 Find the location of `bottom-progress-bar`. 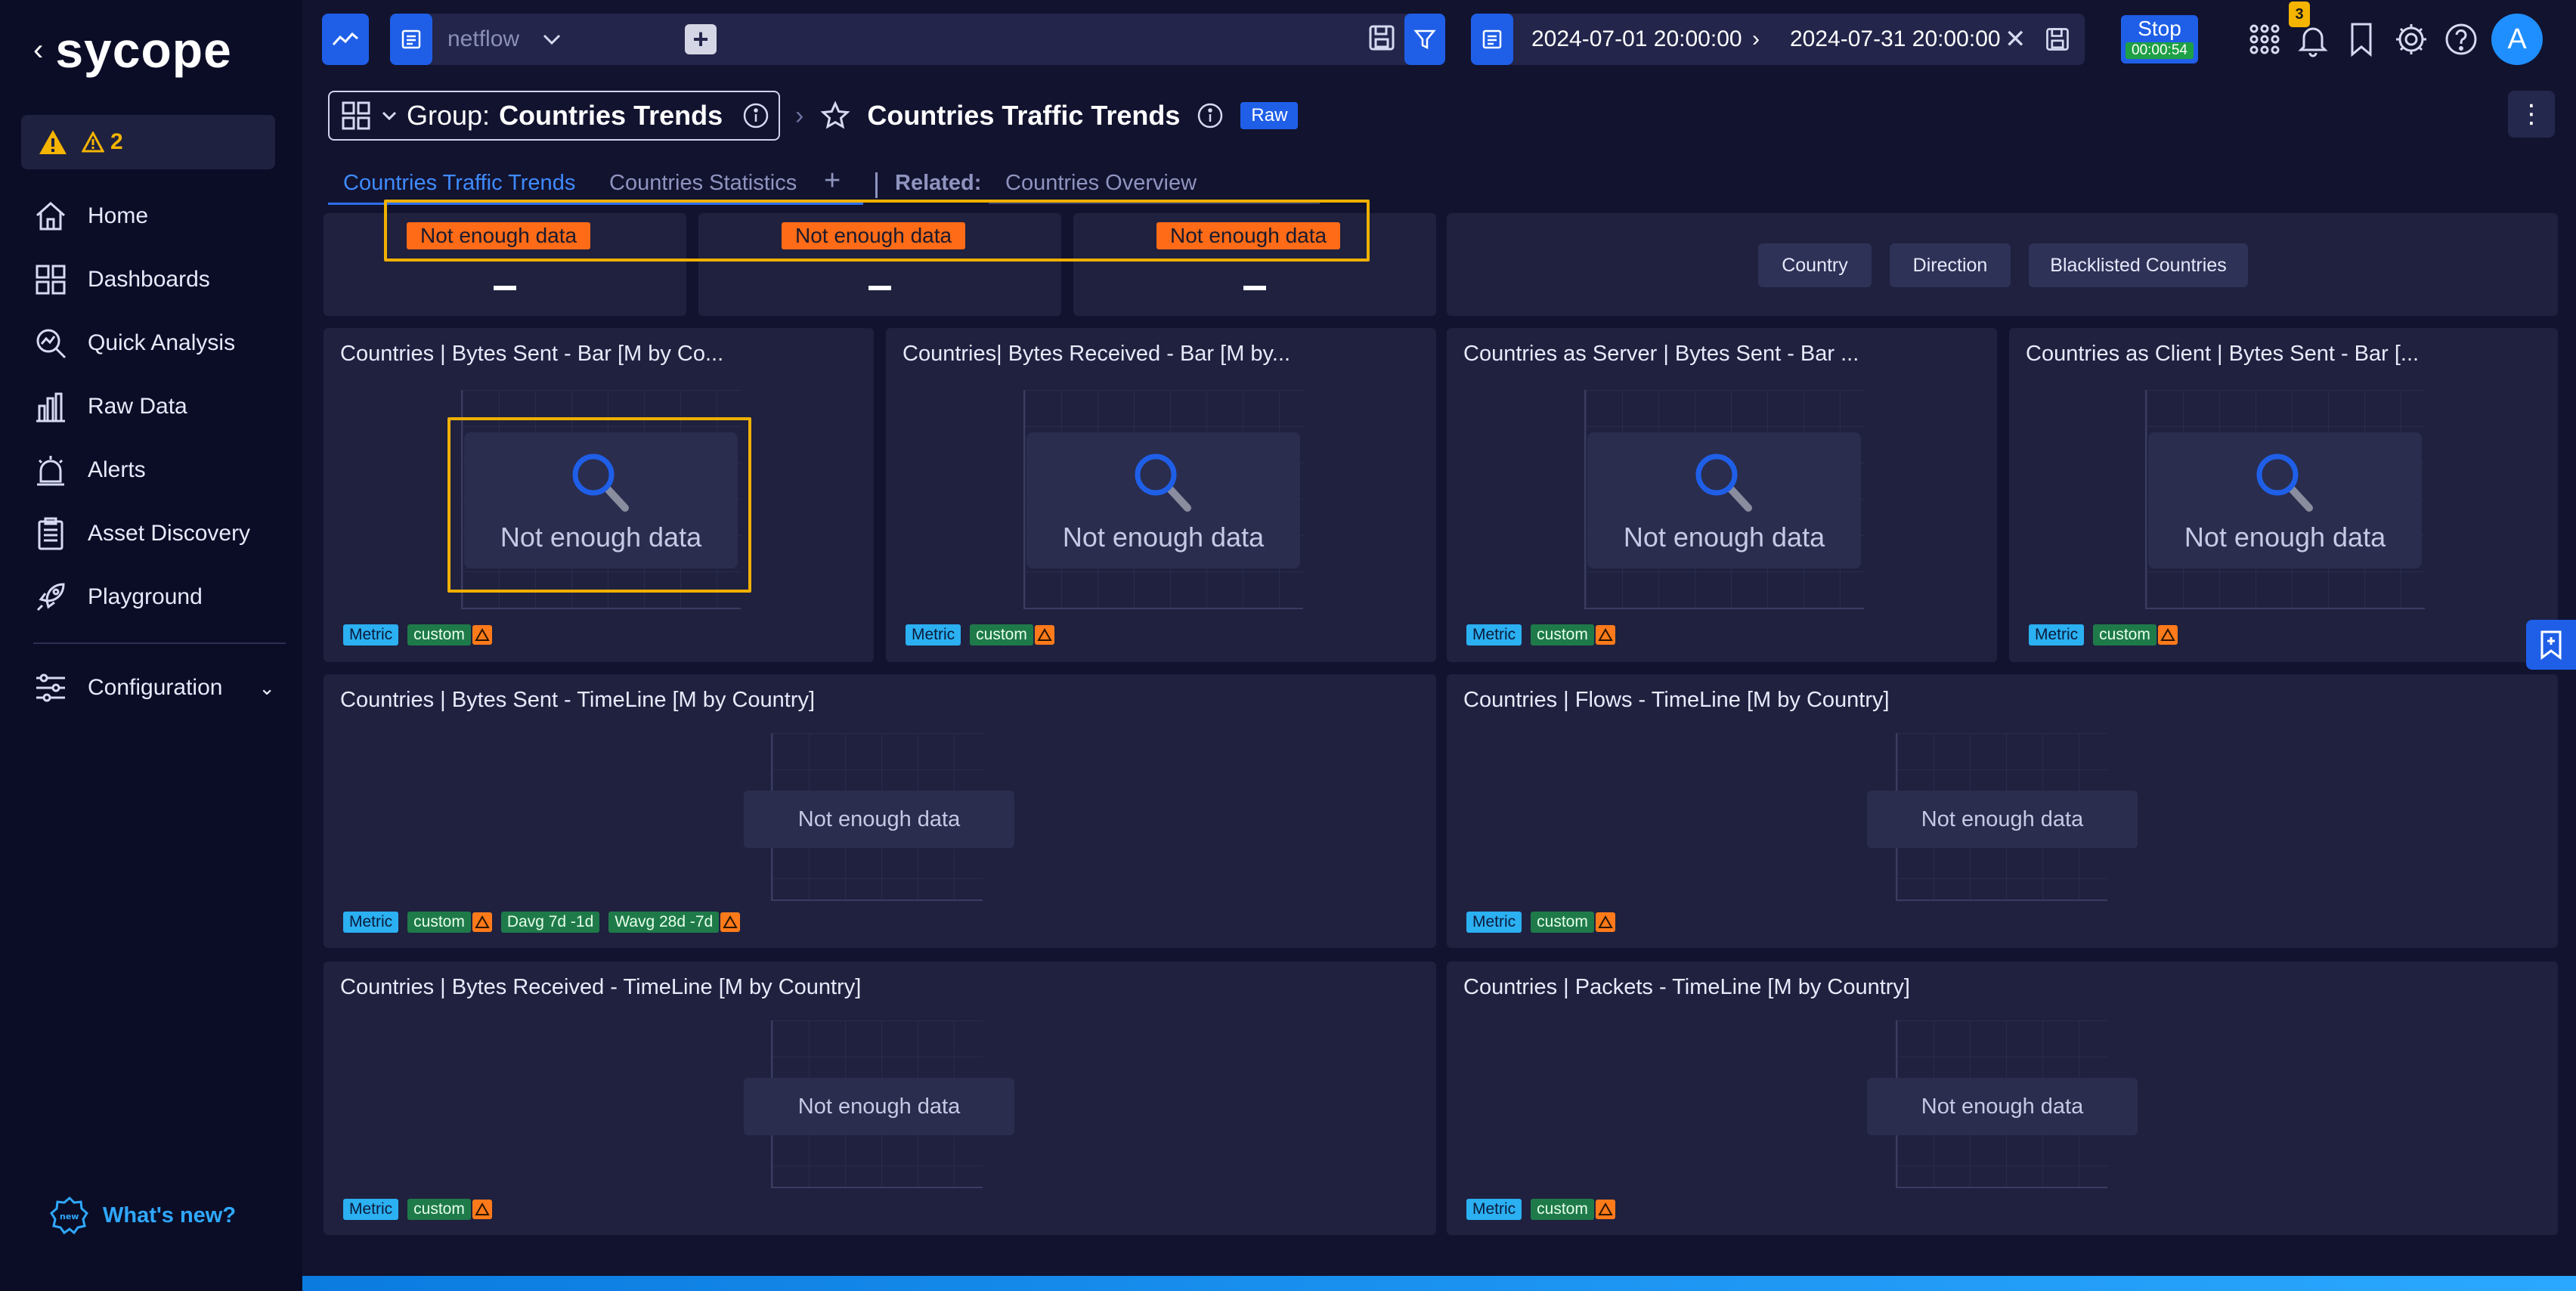

bottom-progress-bar is located at coordinates (1439, 1284).